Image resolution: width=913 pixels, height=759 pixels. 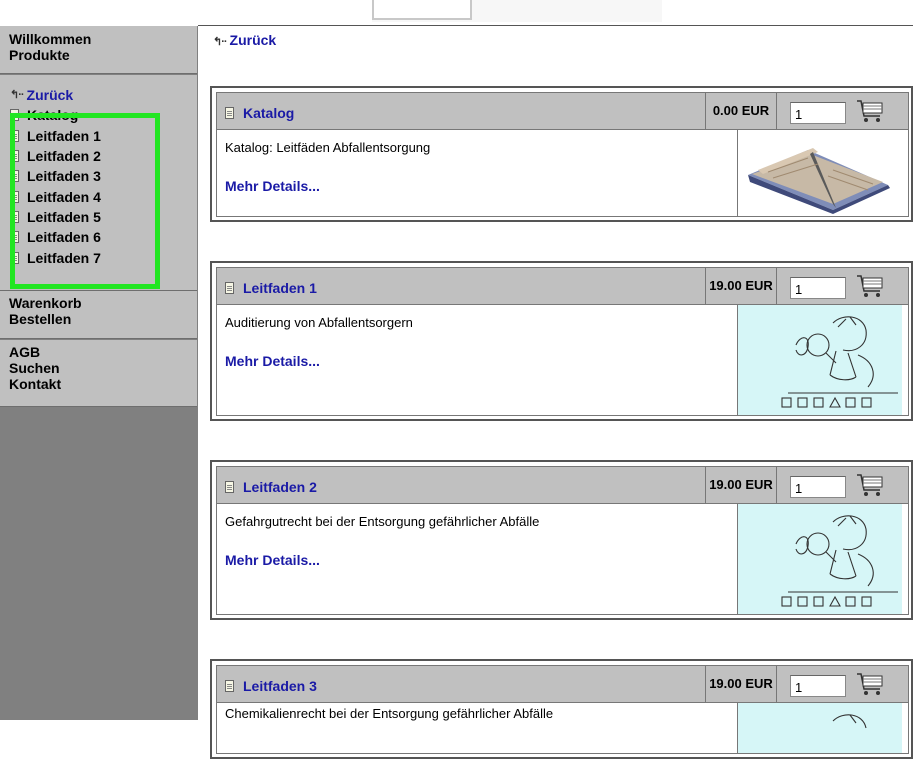 I want to click on sidebar-item-leitfaden-1: Leitfaden 1, so click(x=98, y=136).